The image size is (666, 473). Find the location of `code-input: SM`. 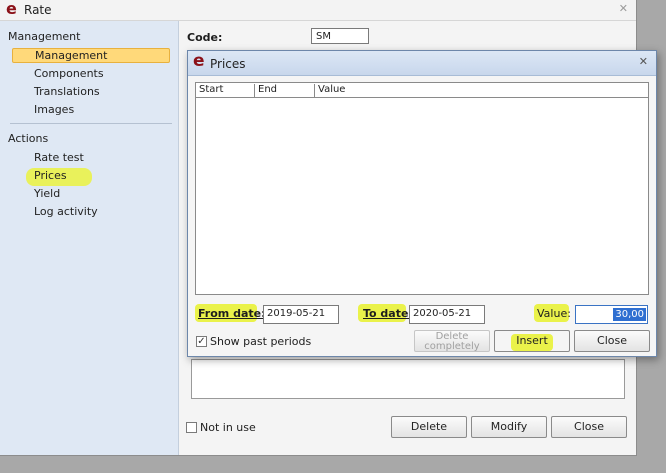

code-input: SM is located at coordinates (340, 36).